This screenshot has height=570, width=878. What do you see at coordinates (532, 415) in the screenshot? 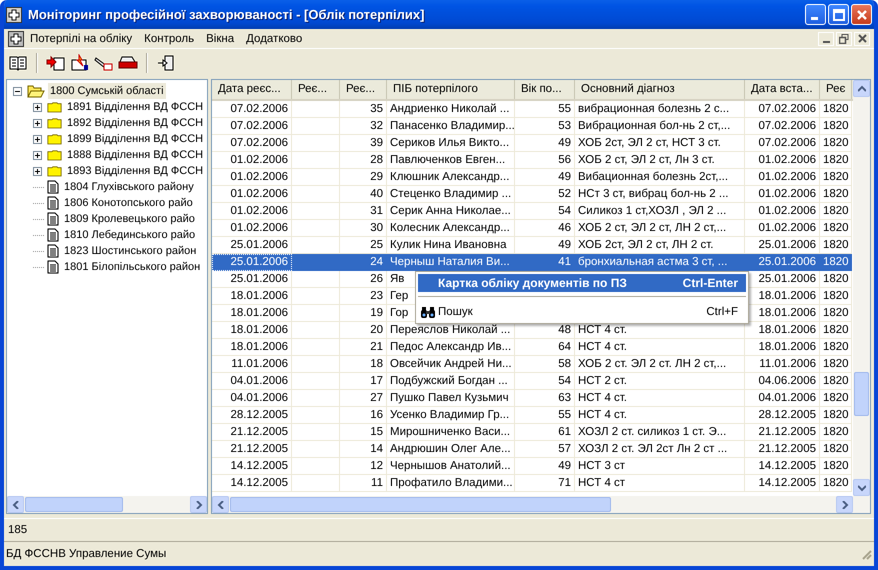
I see `table-row: 28.12.2005 16 Усенко Владимир Гр... 55 НСТ 4 ст. 28.12.2005 1820` at bounding box center [532, 415].